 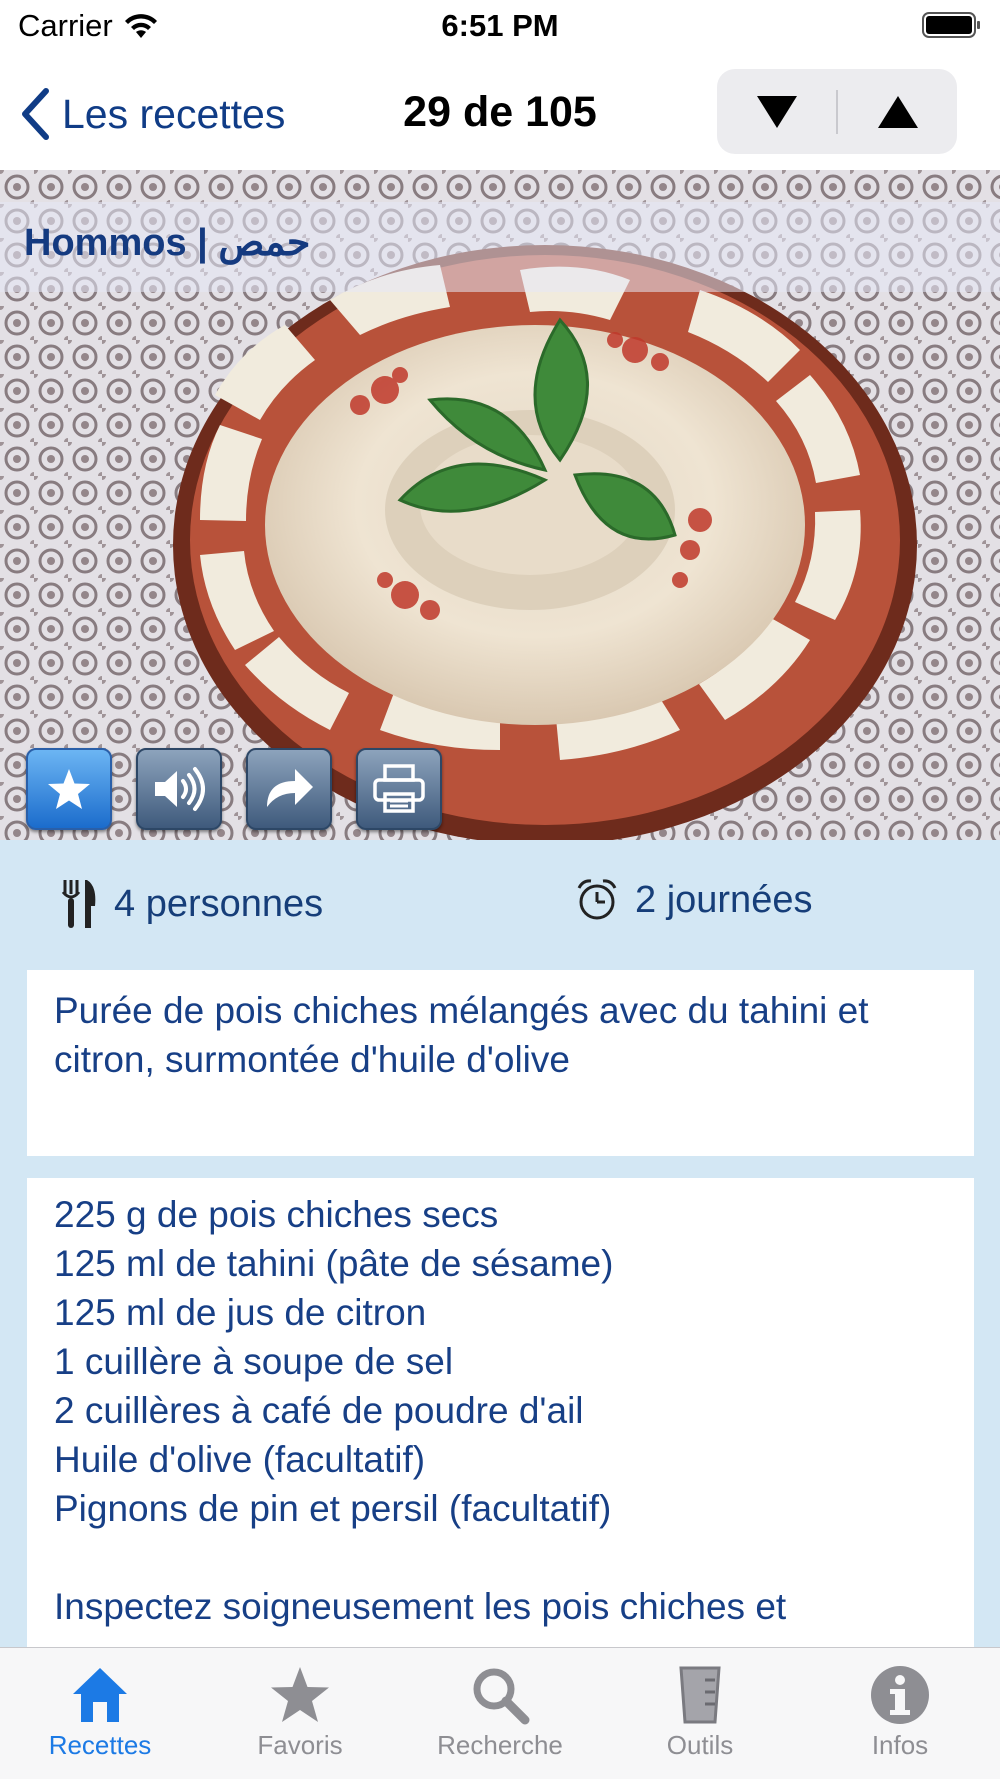 I want to click on tab-infos: Infos, so click(x=900, y=1713).